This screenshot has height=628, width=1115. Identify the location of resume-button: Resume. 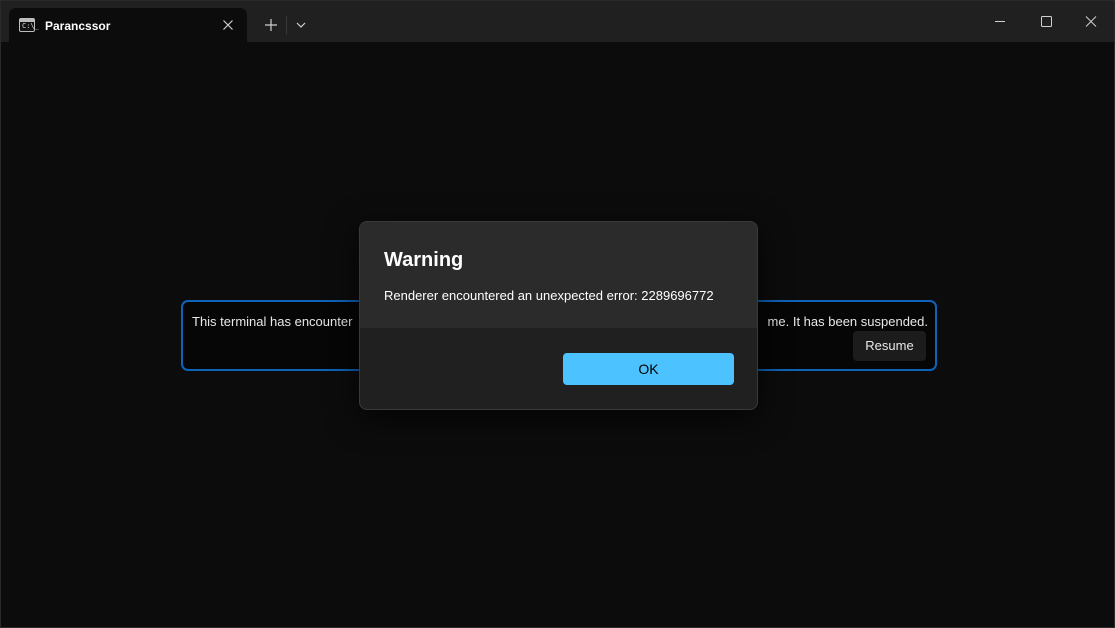
(889, 346).